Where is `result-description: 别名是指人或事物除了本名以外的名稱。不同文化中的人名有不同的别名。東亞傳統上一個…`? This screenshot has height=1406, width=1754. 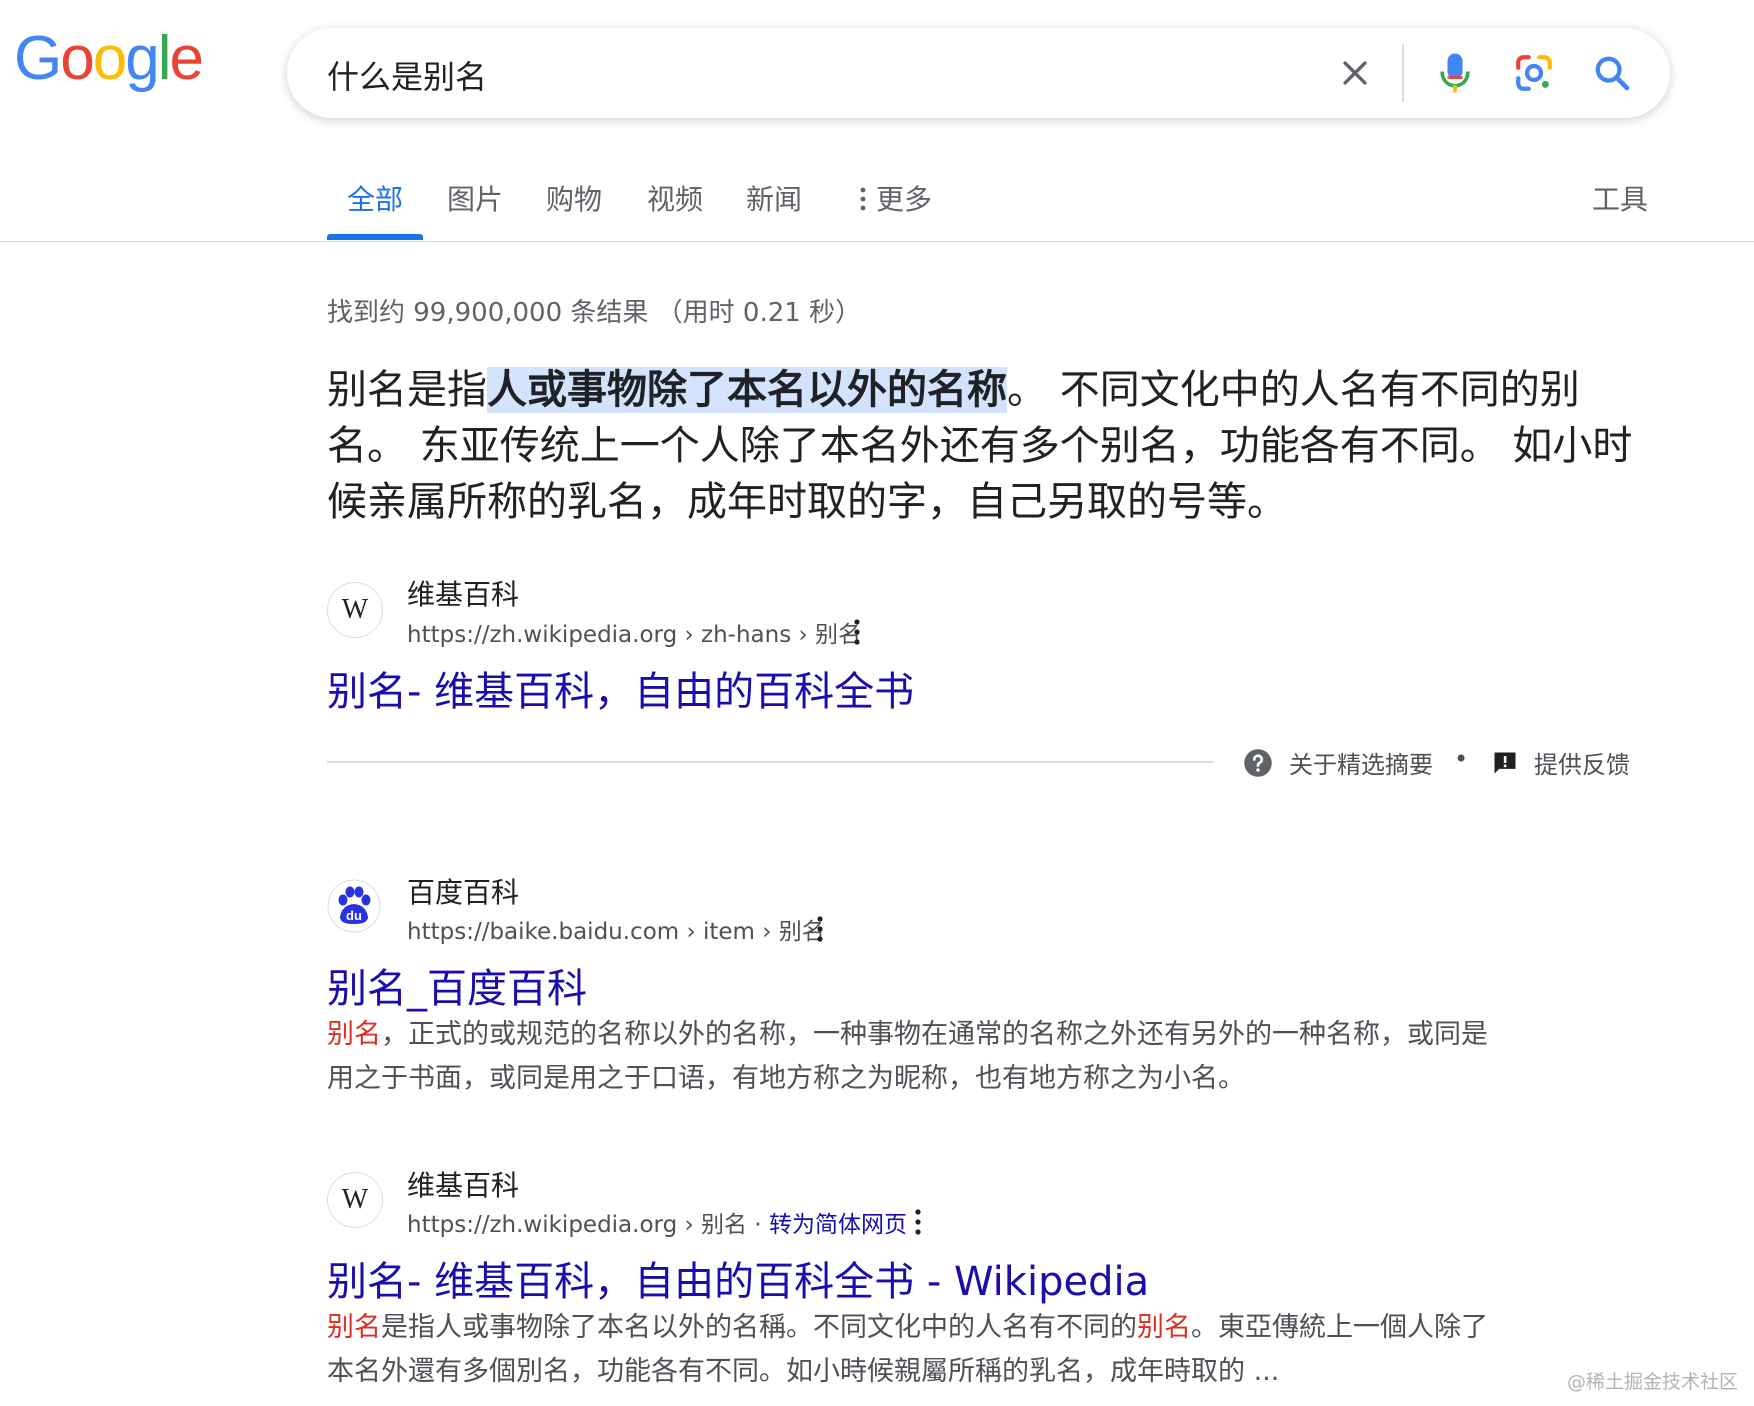 result-description: 别名是指人或事物除了本名以外的名稱。不同文化中的人名有不同的别名。東亞傳統上一個… is located at coordinates (917, 1350).